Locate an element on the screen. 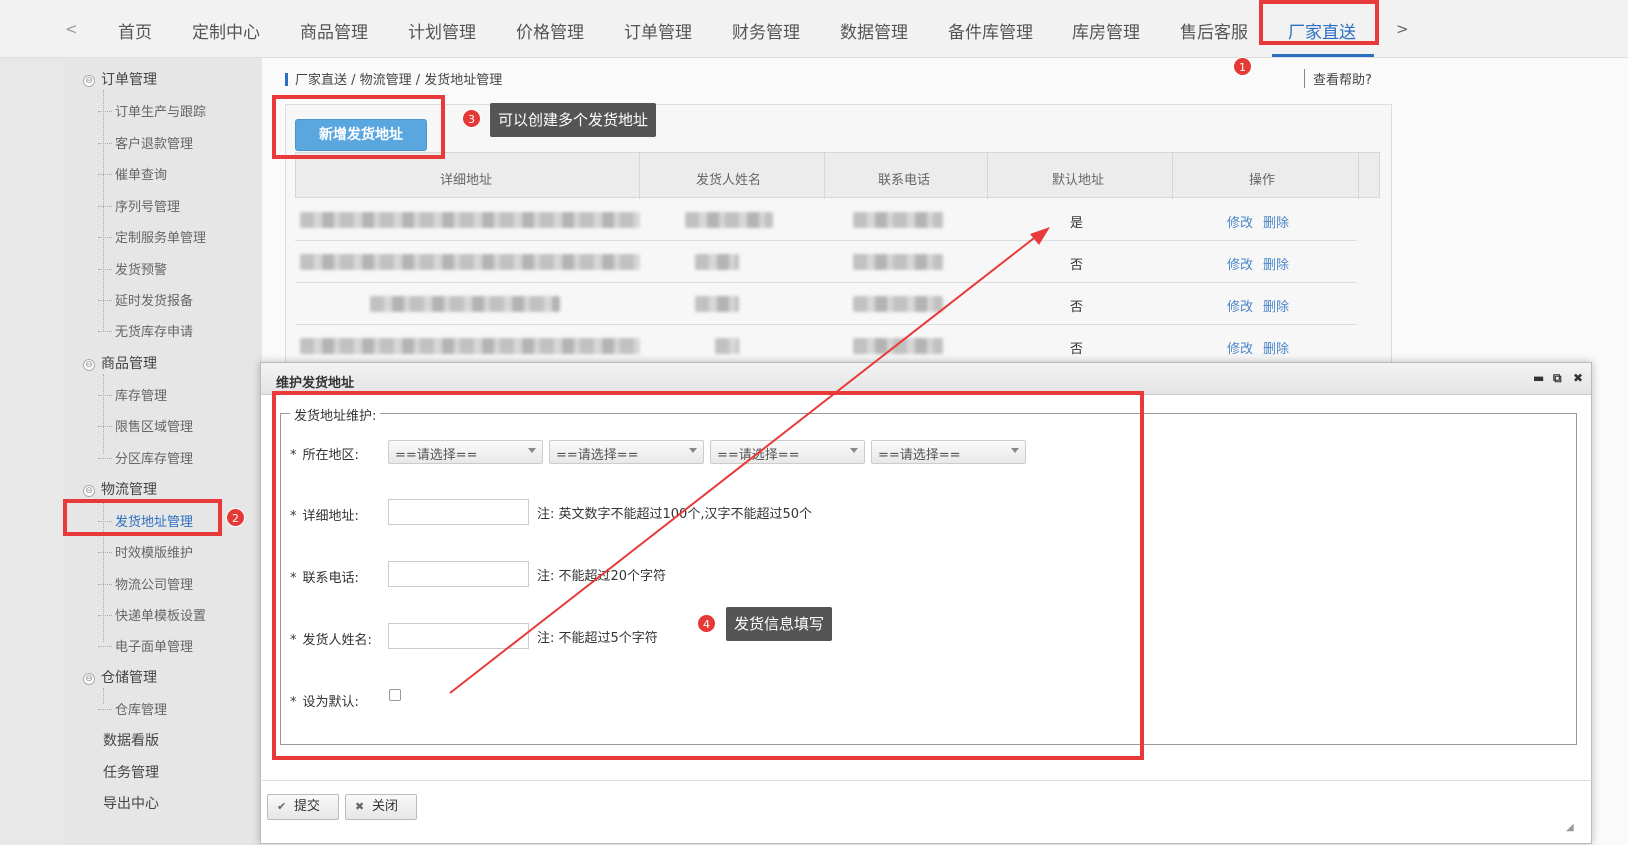  col-header-phone: 联系电话 is located at coordinates (904, 180).